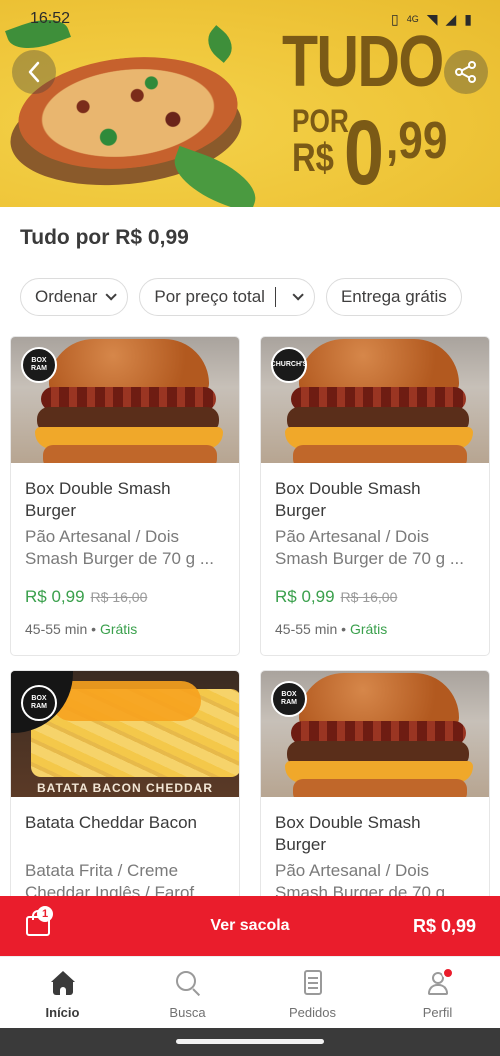 The height and width of the screenshot is (1056, 500). I want to click on nav-label: Busca, so click(187, 1012).